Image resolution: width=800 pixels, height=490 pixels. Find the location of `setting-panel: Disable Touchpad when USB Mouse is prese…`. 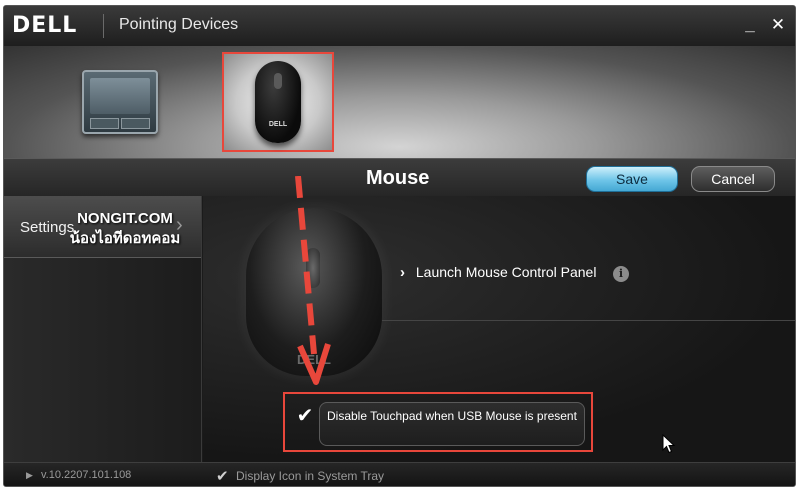

setting-panel: Disable Touchpad when USB Mouse is prese… is located at coordinates (452, 424).